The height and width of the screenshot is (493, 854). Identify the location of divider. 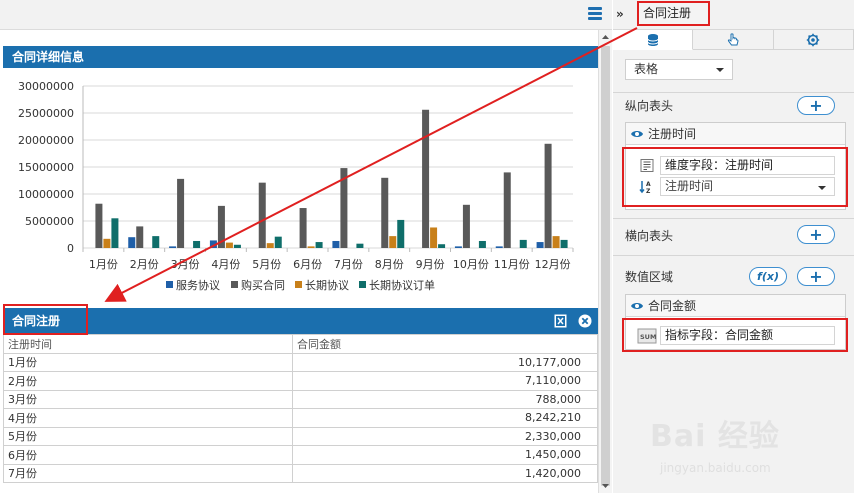
(733, 218).